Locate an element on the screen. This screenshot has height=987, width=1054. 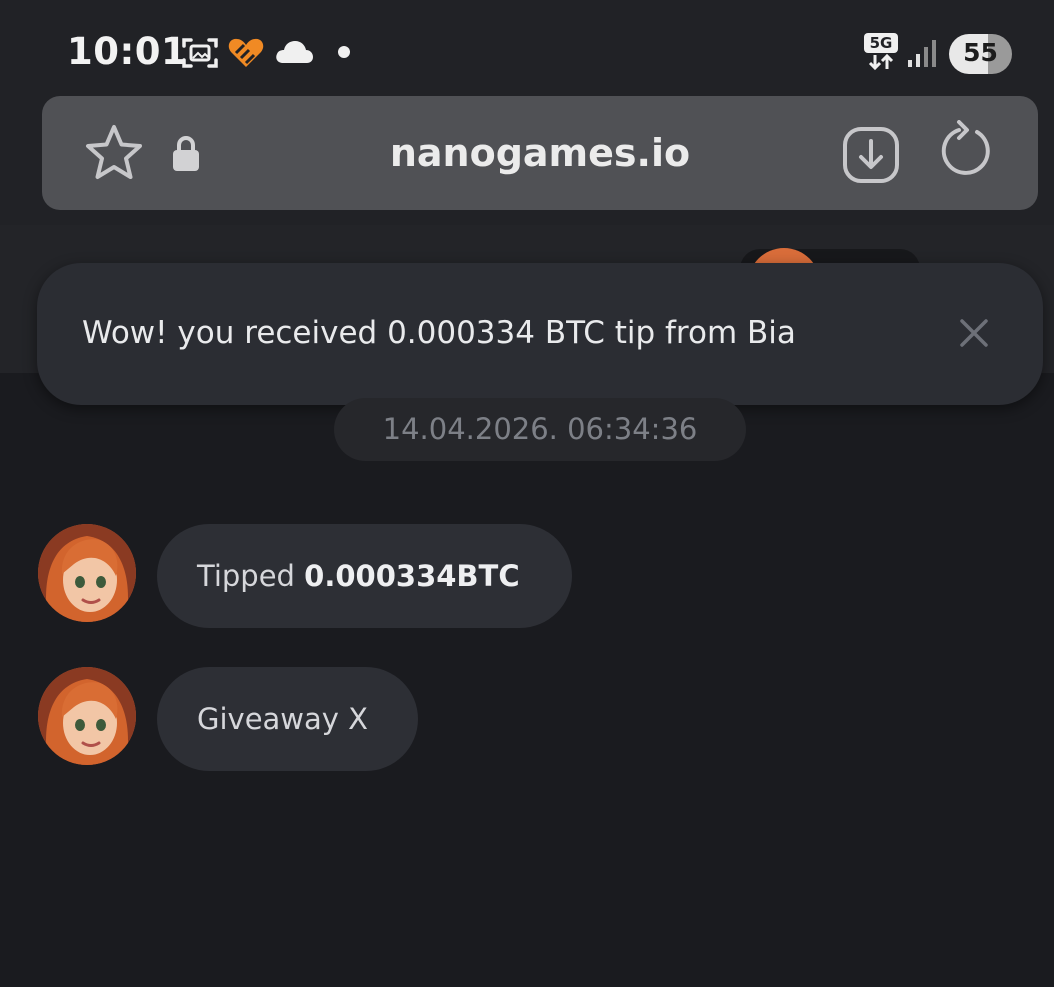
cloud-icon is located at coordinates (294, 52).